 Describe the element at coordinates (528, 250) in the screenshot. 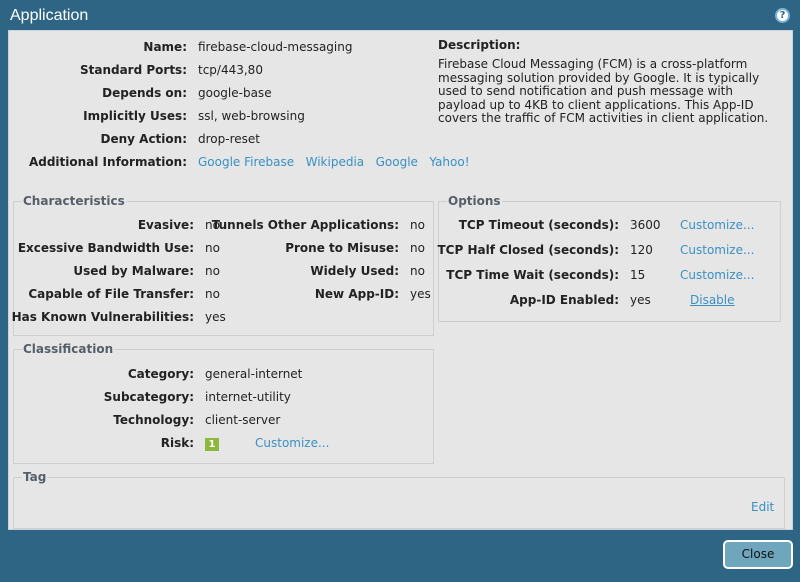

I see `option-1-label: TCP Half Closed (seconds):` at that location.